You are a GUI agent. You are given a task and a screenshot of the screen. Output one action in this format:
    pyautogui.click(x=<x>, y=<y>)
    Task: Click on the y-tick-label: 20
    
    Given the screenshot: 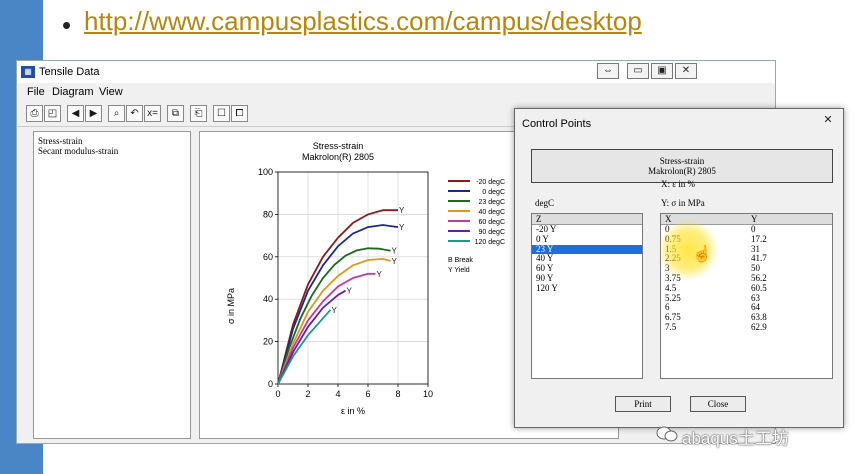 What is the action you would take?
    pyautogui.click(x=268, y=342)
    